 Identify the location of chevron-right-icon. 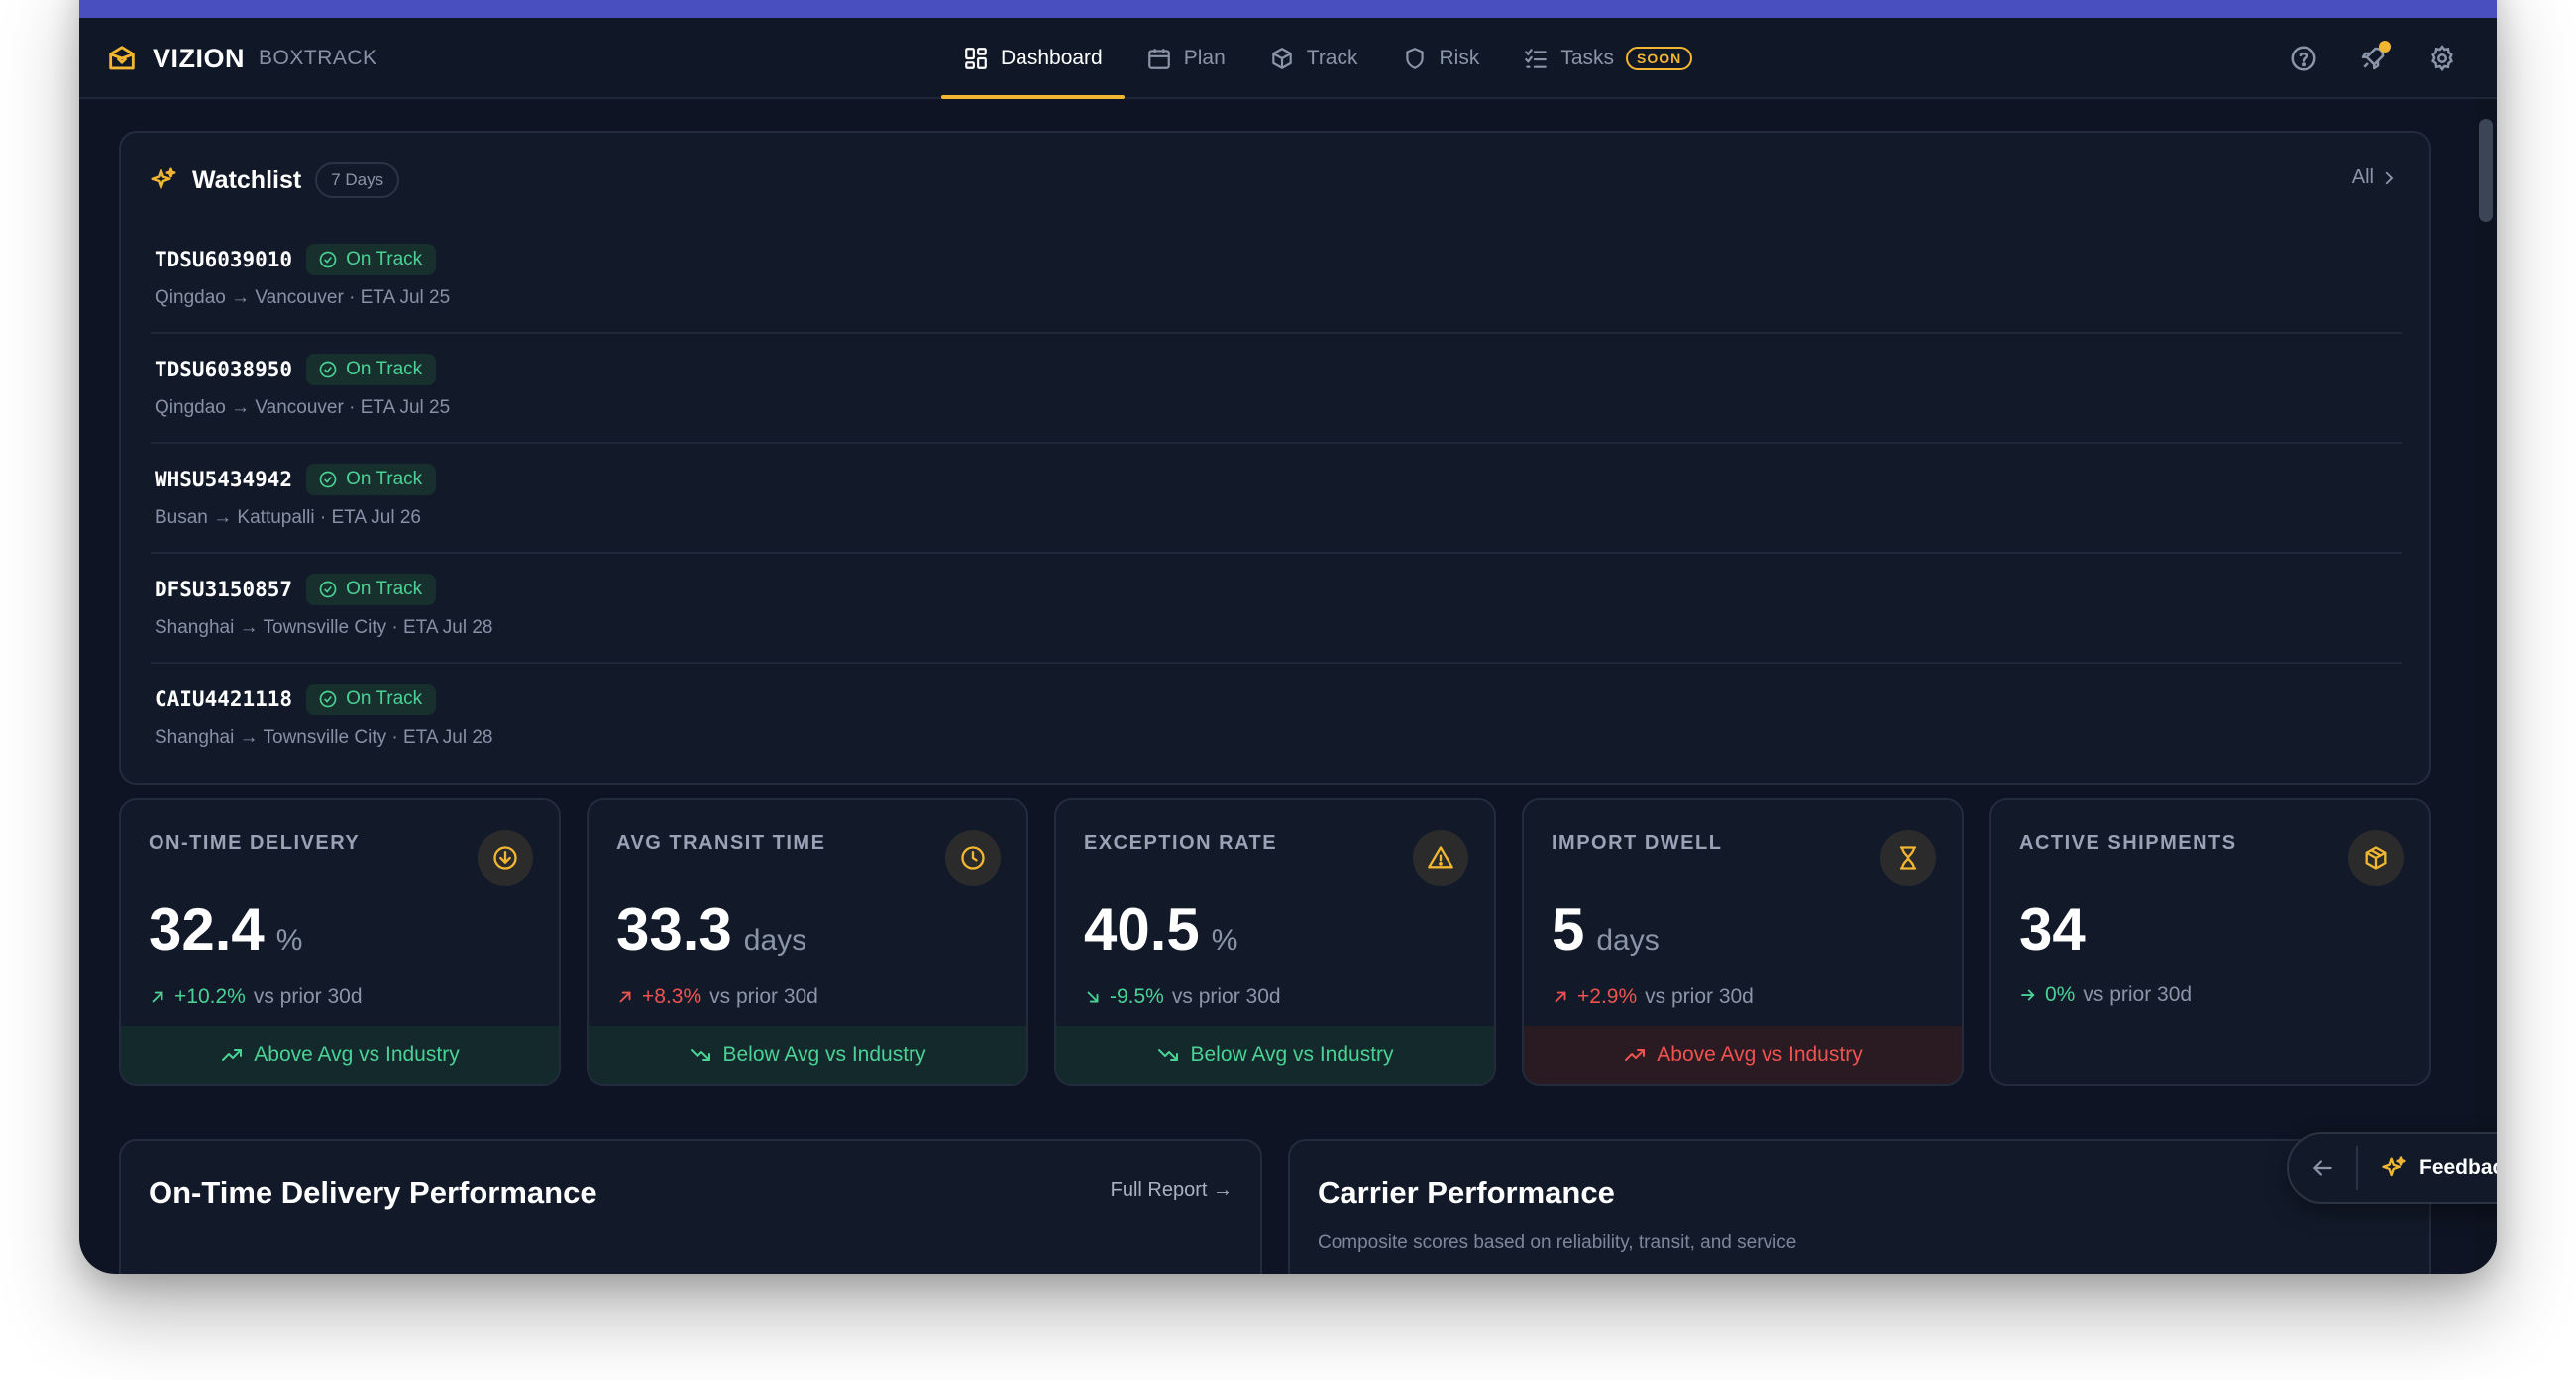
(2390, 177).